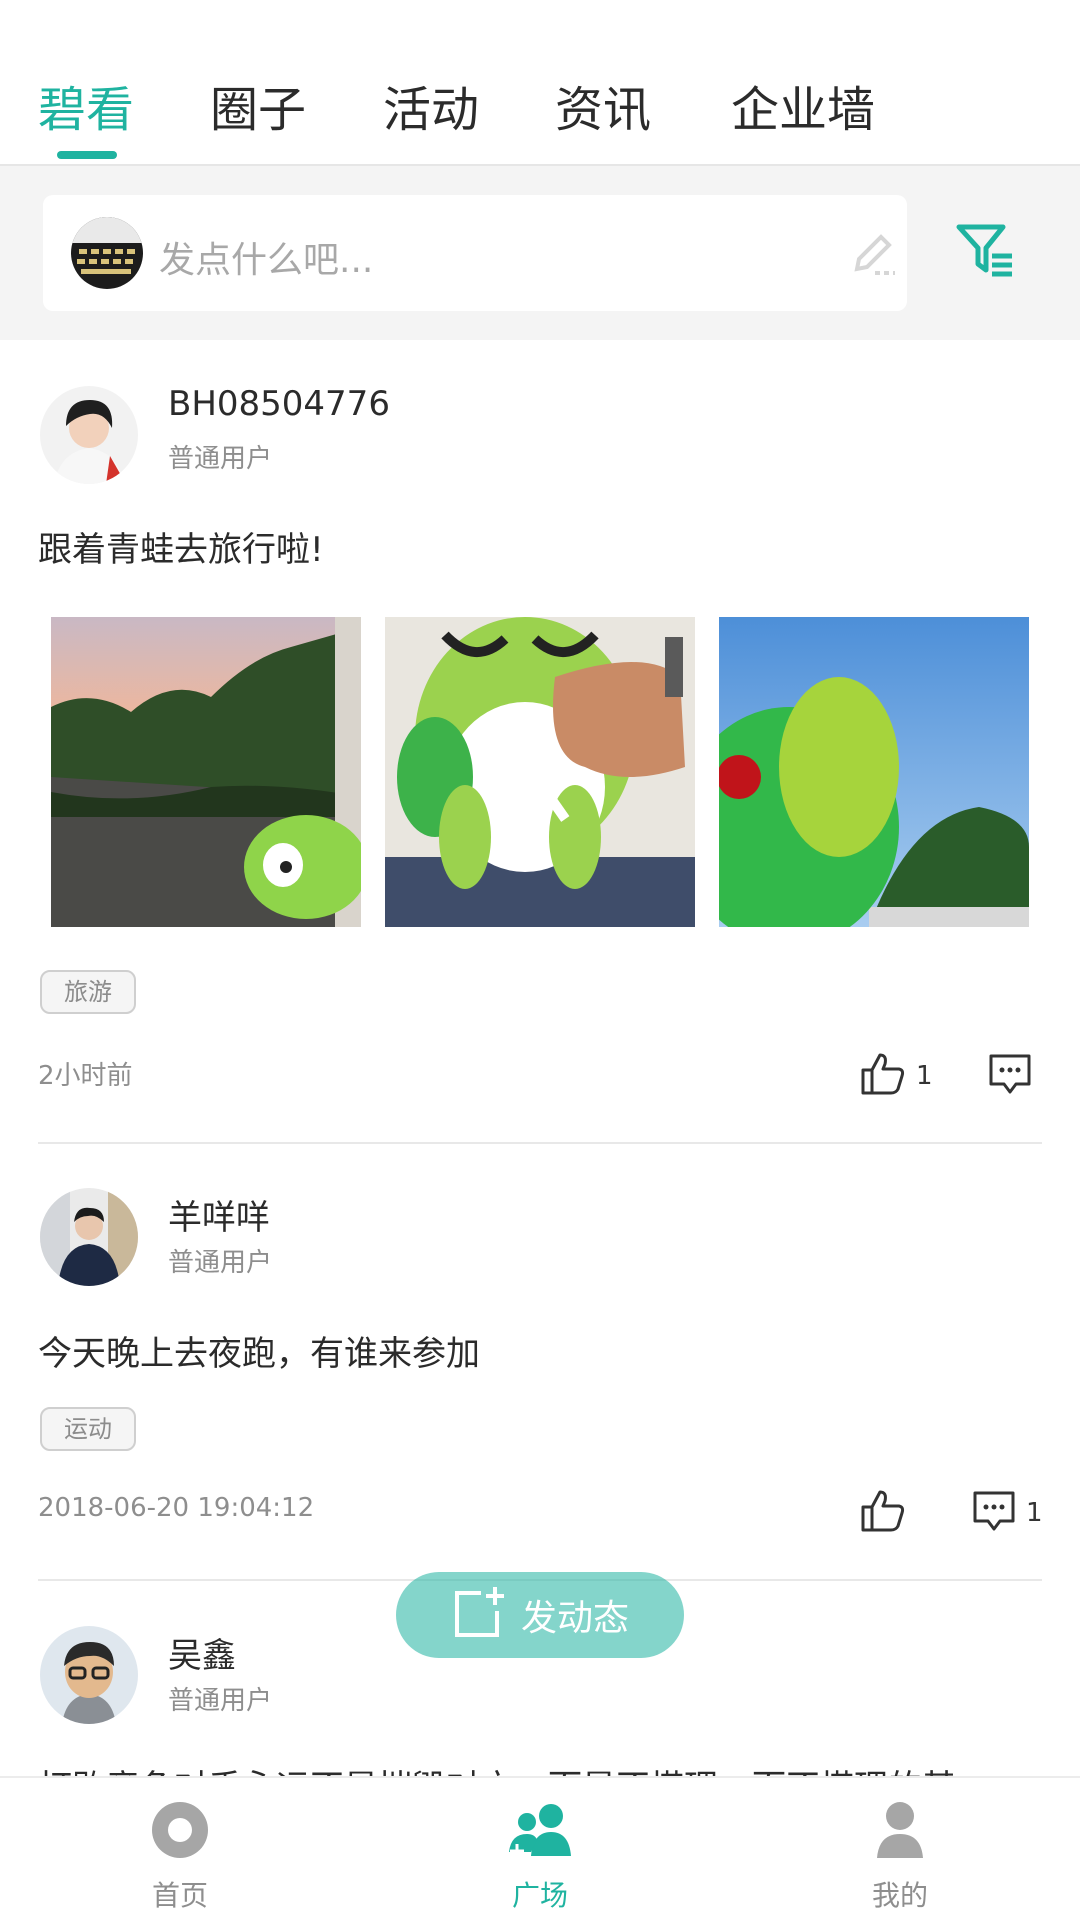  What do you see at coordinates (107, 253) in the screenshot?
I see `my-avatar` at bounding box center [107, 253].